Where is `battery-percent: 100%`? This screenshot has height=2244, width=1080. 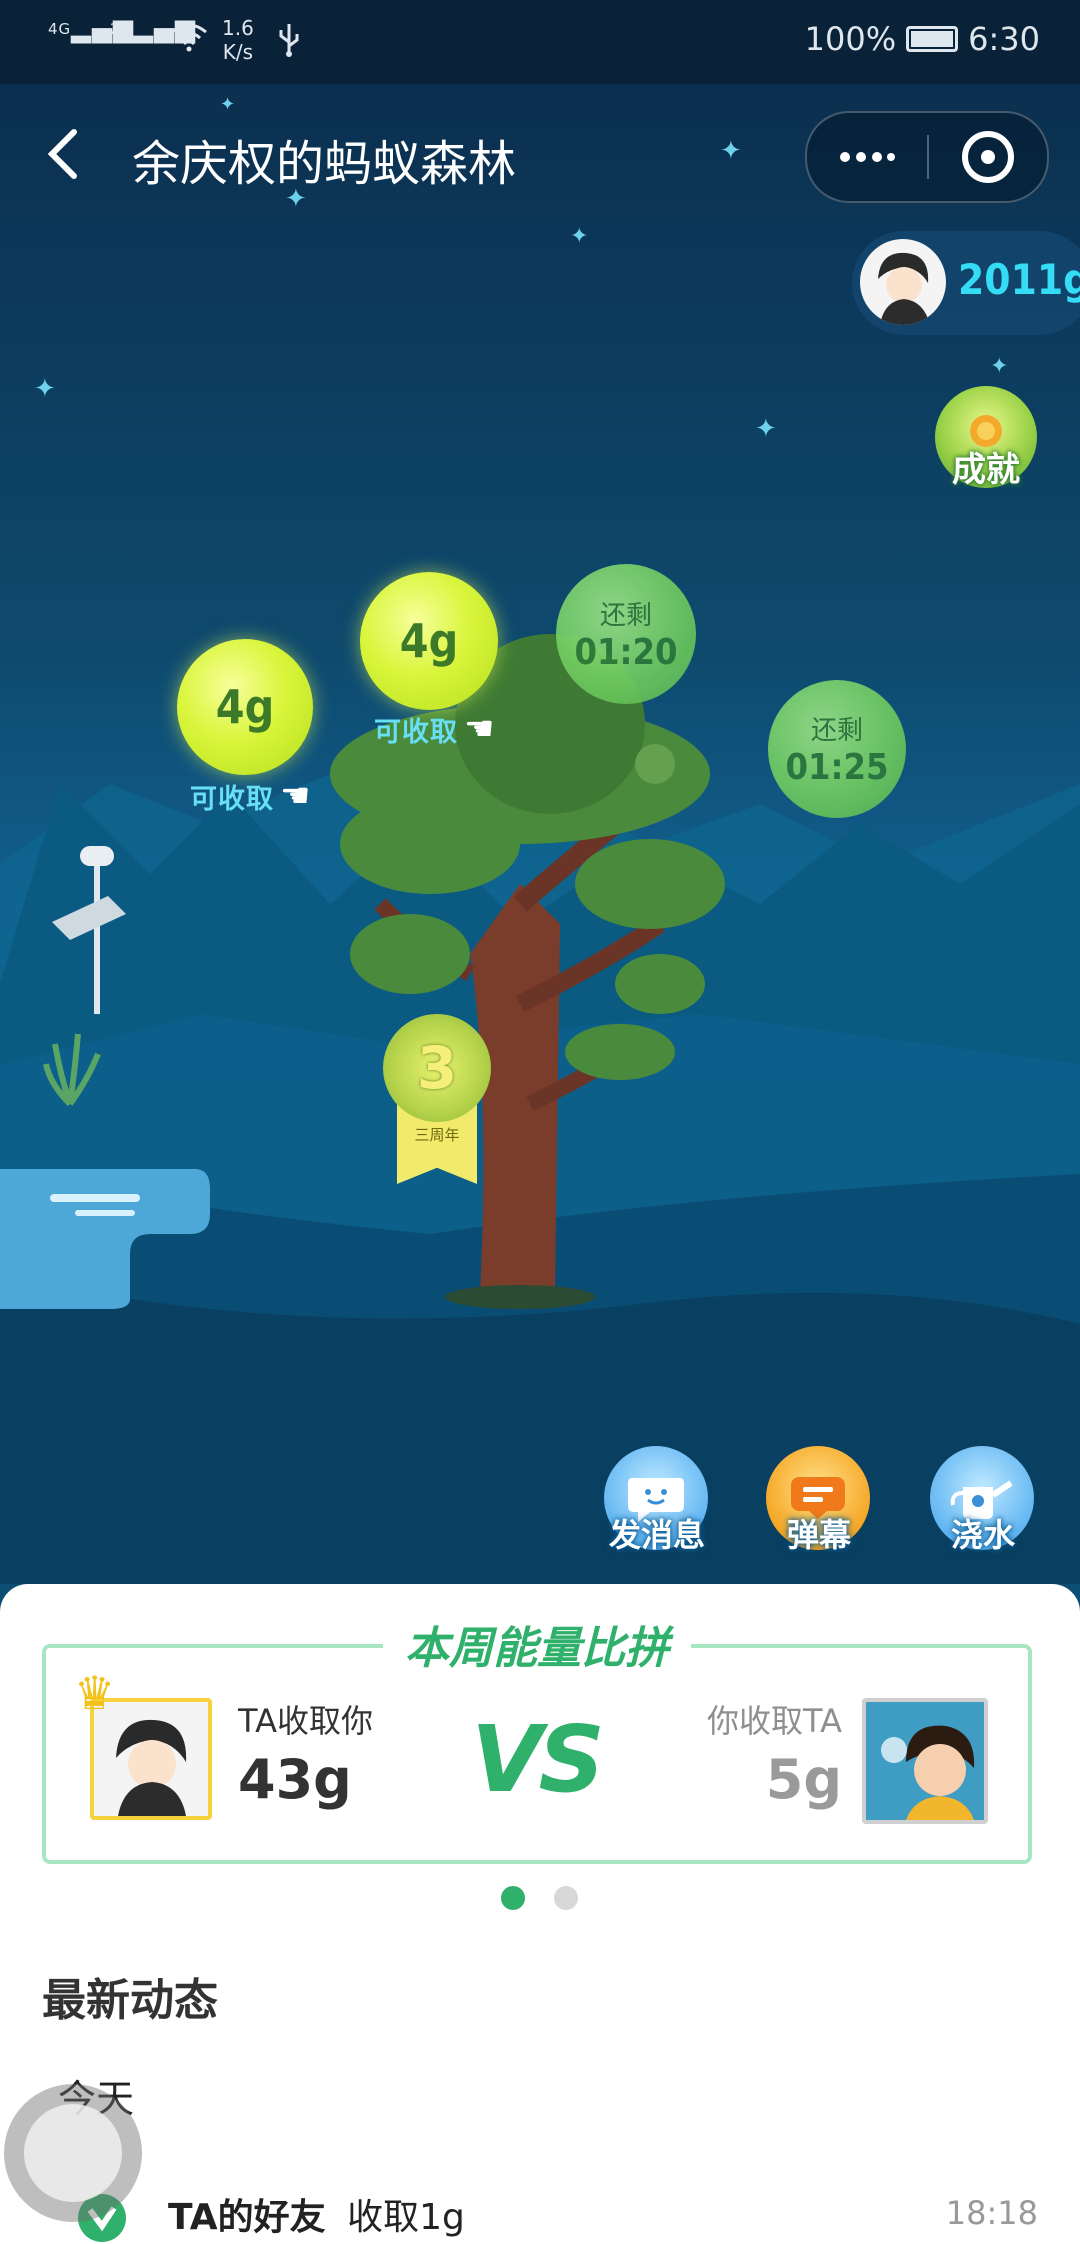
battery-percent: 100% is located at coordinates (850, 39).